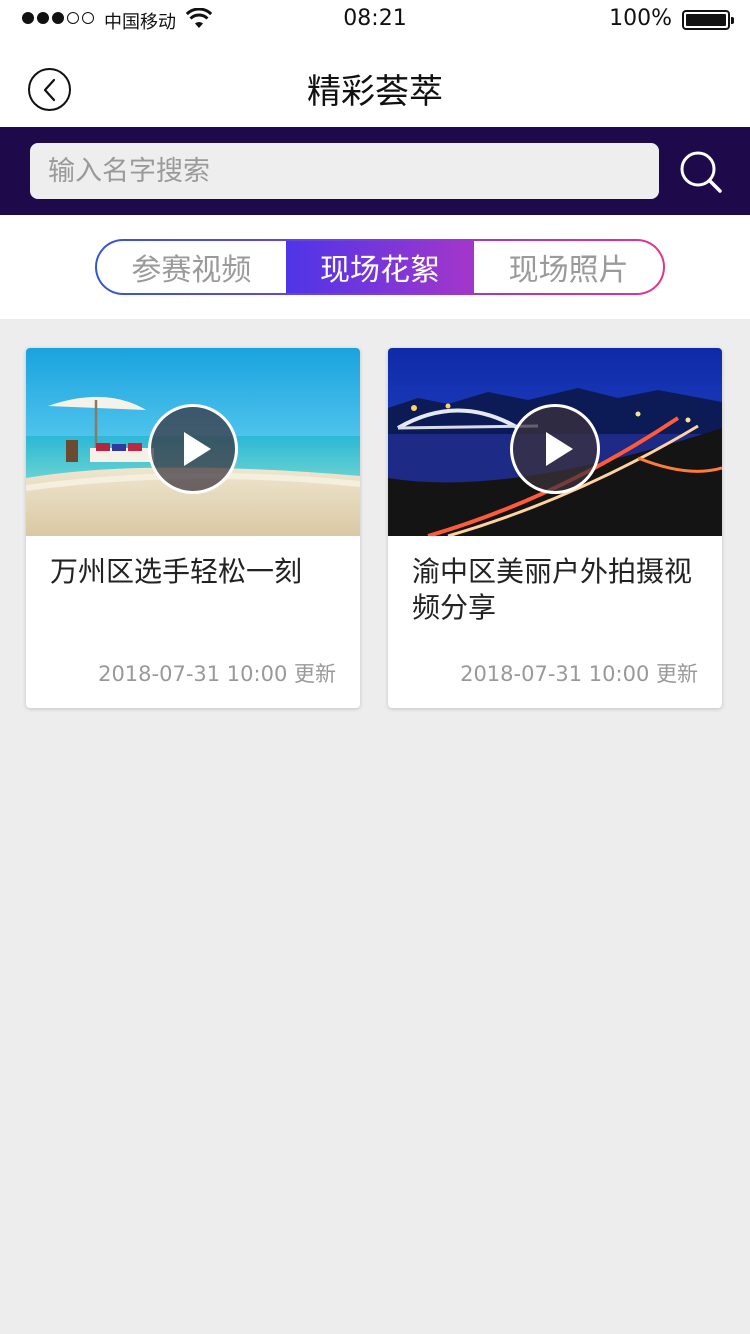 This screenshot has height=1334, width=750. What do you see at coordinates (176, 571) in the screenshot?
I see `video-title: 万州区选手轻松一刻` at bounding box center [176, 571].